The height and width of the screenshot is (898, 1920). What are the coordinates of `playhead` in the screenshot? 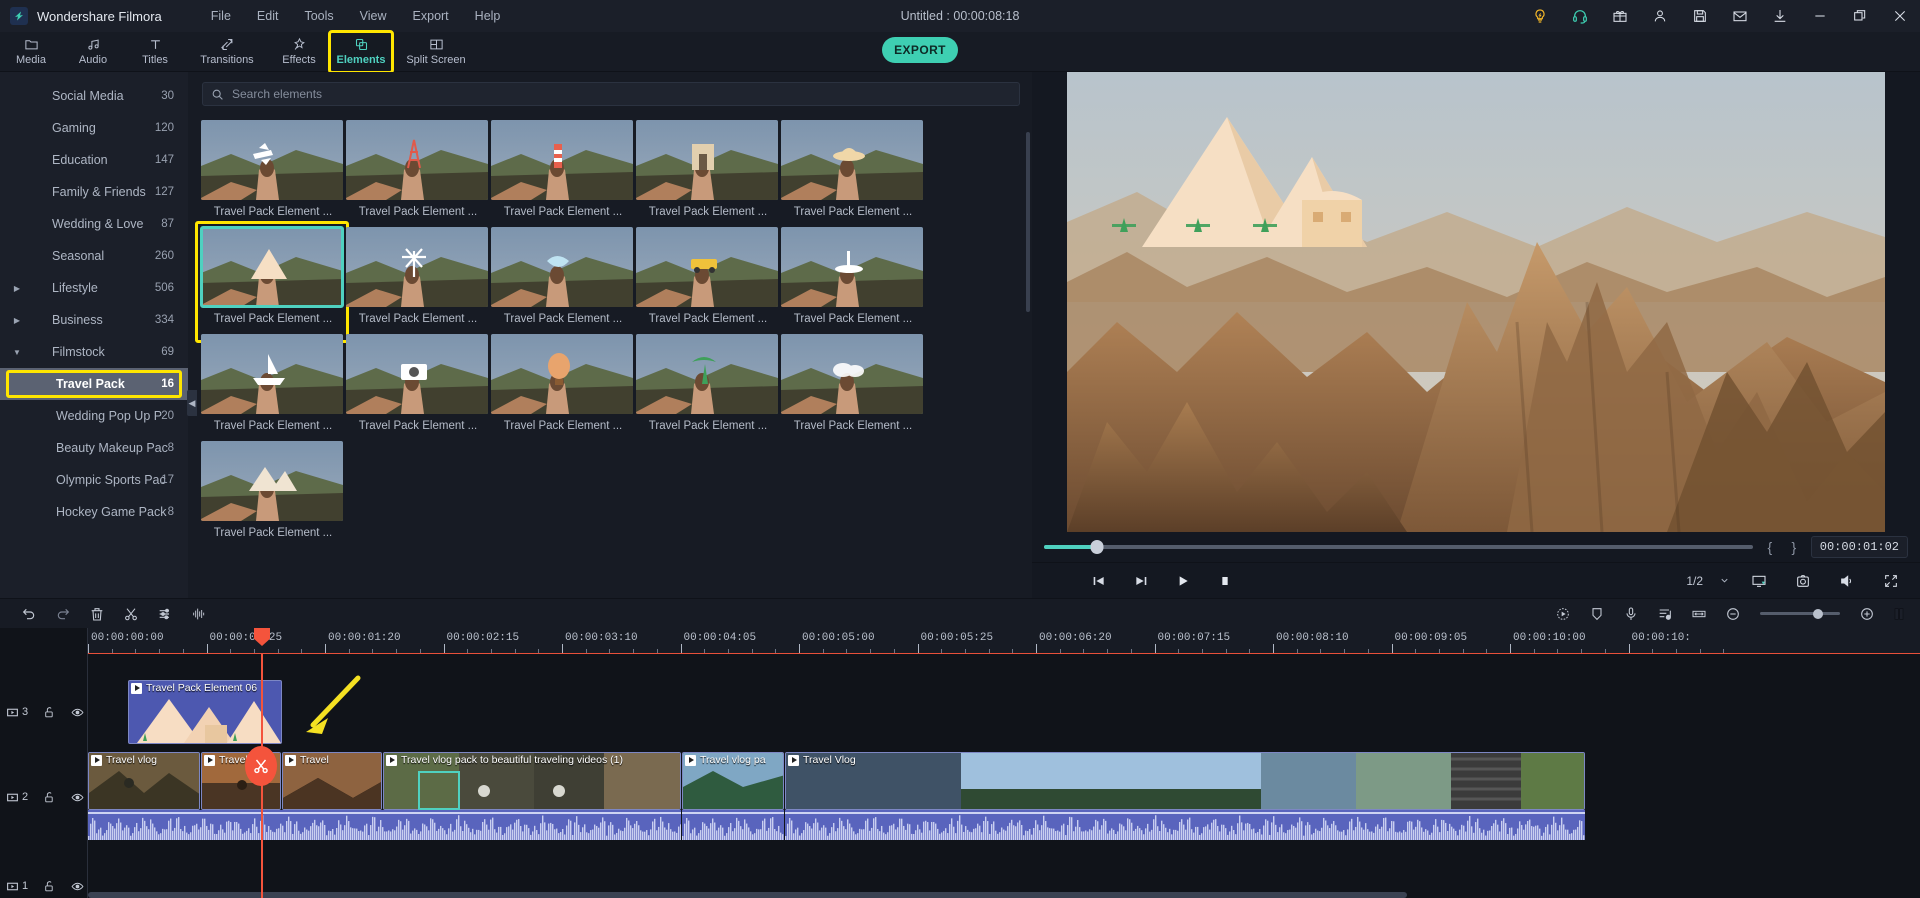 It's located at (261, 763).